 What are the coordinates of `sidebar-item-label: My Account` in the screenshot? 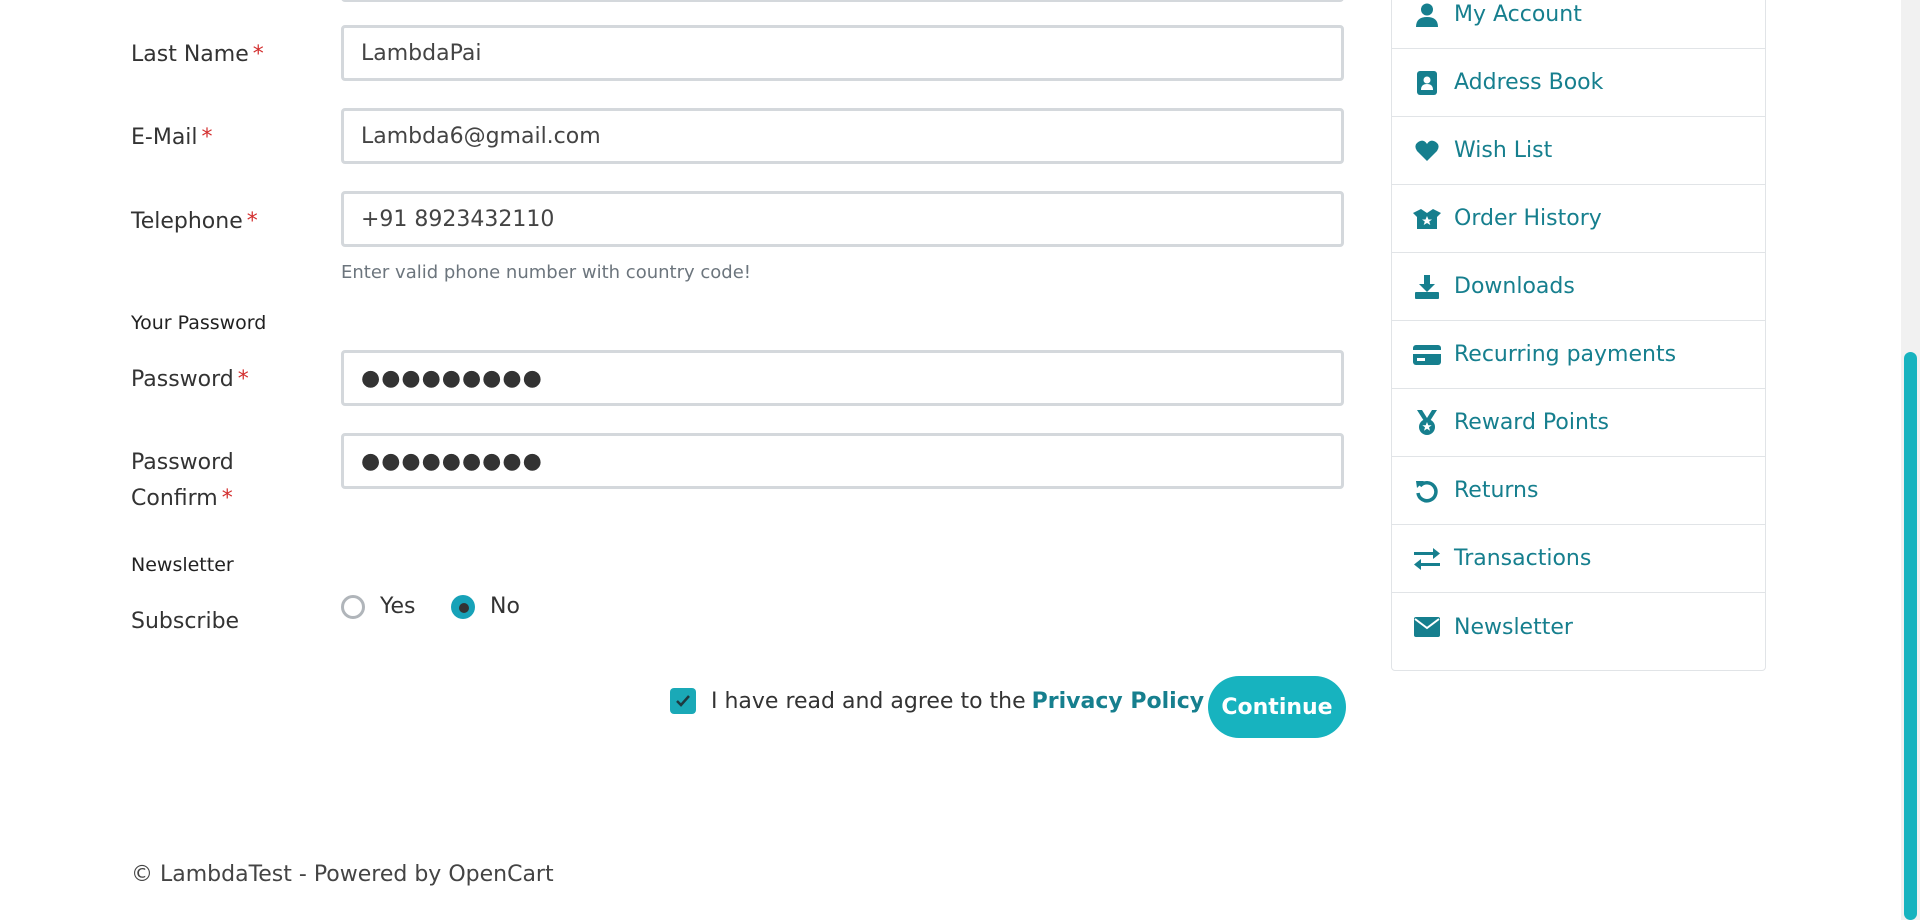 It's located at (1518, 14).